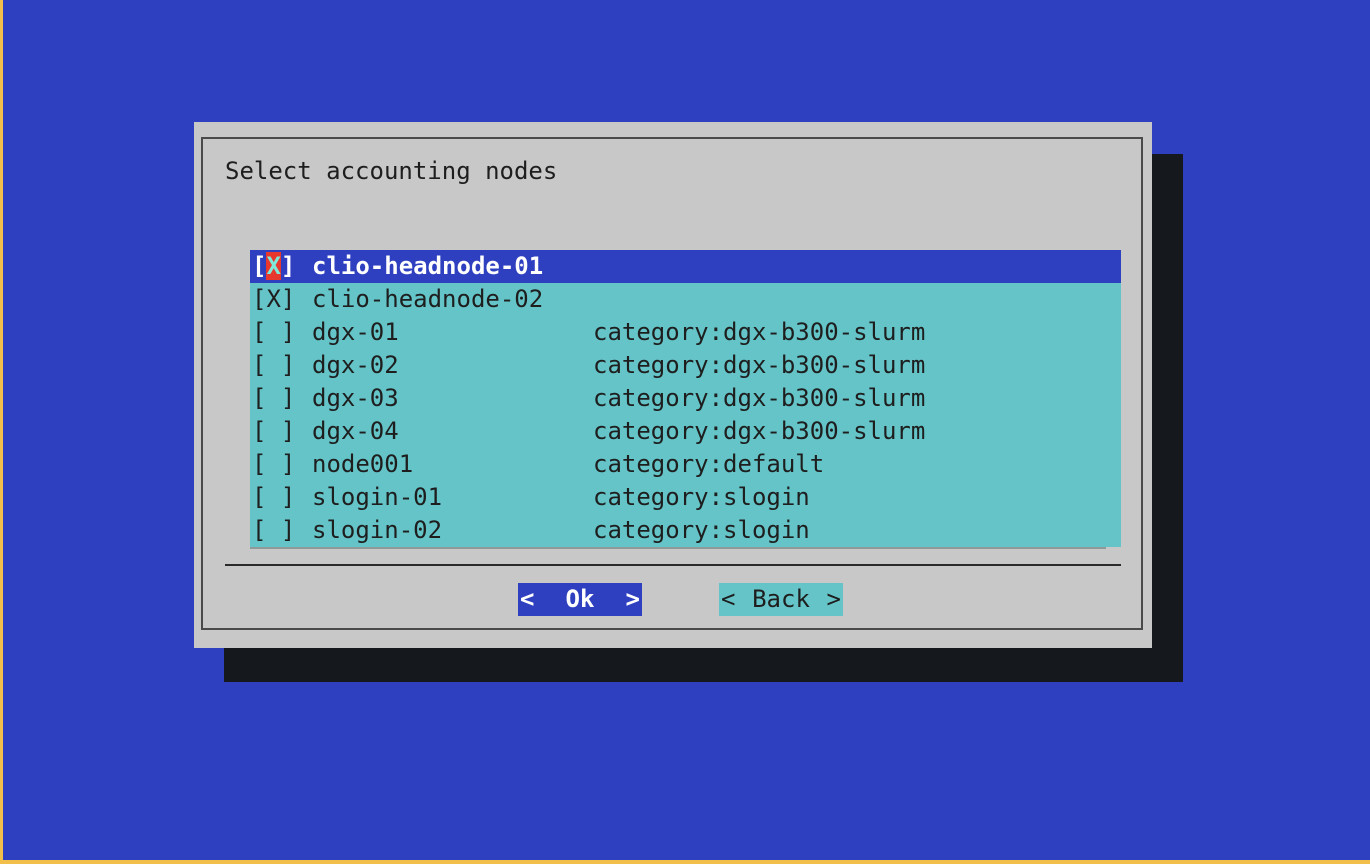 Image resolution: width=1370 pixels, height=864 pixels. I want to click on list-bottom-edge, so click(678, 548).